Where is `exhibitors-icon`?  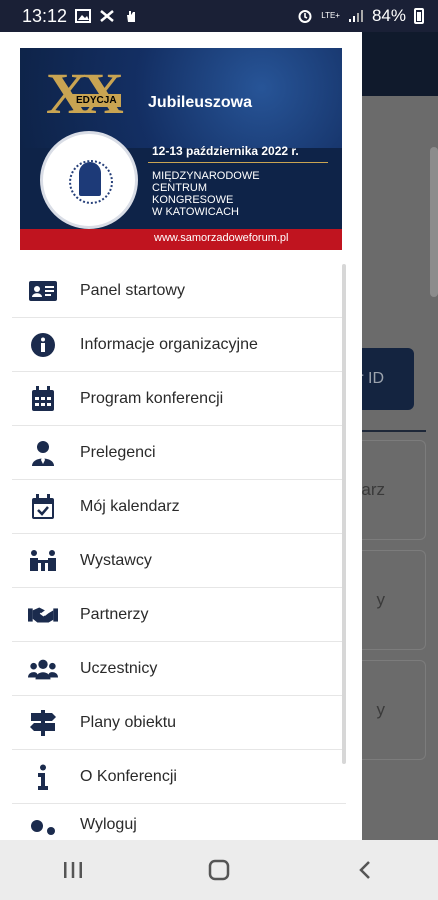
exhibitors-icon is located at coordinates (43, 561).